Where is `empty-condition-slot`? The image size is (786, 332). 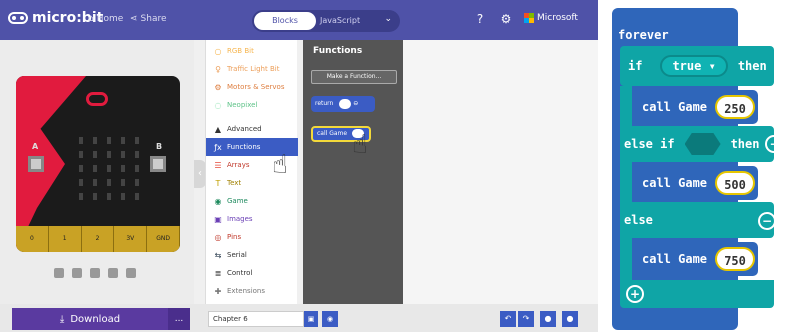 empty-condition-slot is located at coordinates (702, 144).